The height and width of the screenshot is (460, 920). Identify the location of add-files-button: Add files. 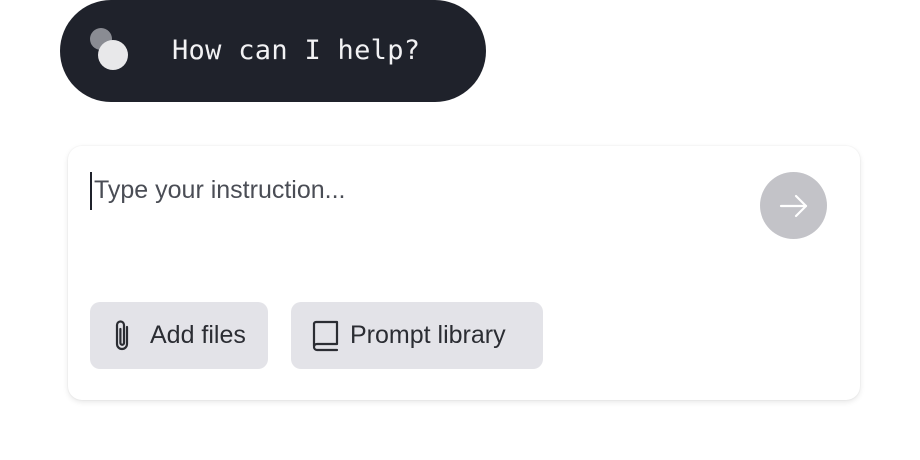
(179, 335).